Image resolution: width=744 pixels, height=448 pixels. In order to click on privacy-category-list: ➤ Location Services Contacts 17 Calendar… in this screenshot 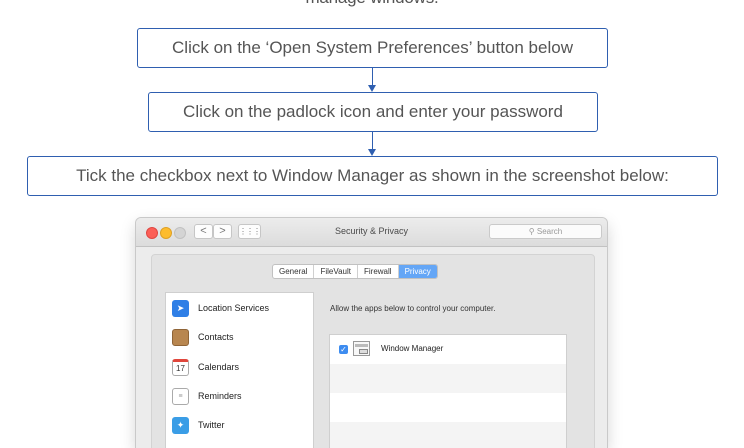, I will do `click(239, 370)`.